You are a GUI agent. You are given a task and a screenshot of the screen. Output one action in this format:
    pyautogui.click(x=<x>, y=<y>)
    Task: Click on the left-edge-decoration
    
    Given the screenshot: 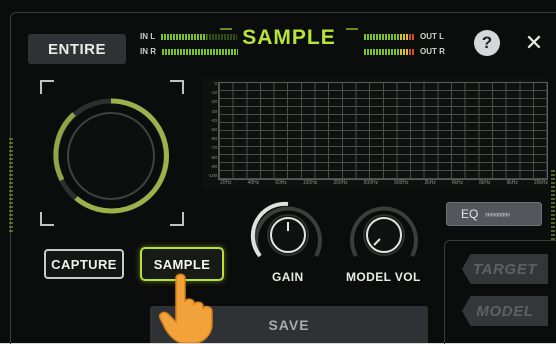 What is the action you would take?
    pyautogui.click(x=11, y=185)
    